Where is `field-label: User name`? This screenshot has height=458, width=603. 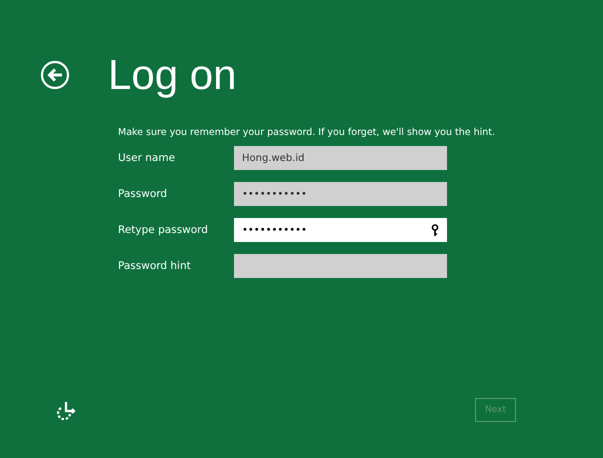 field-label: User name is located at coordinates (147, 158).